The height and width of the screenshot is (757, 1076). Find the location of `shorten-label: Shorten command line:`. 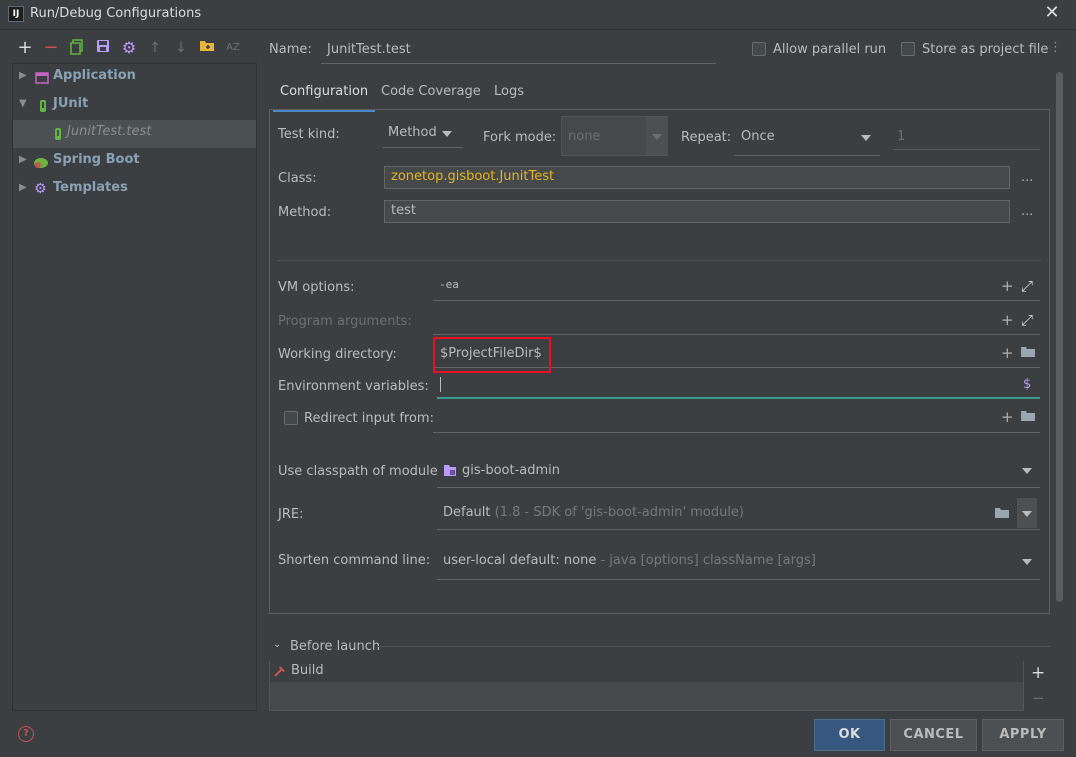

shorten-label: Shorten command line: is located at coordinates (354, 560).